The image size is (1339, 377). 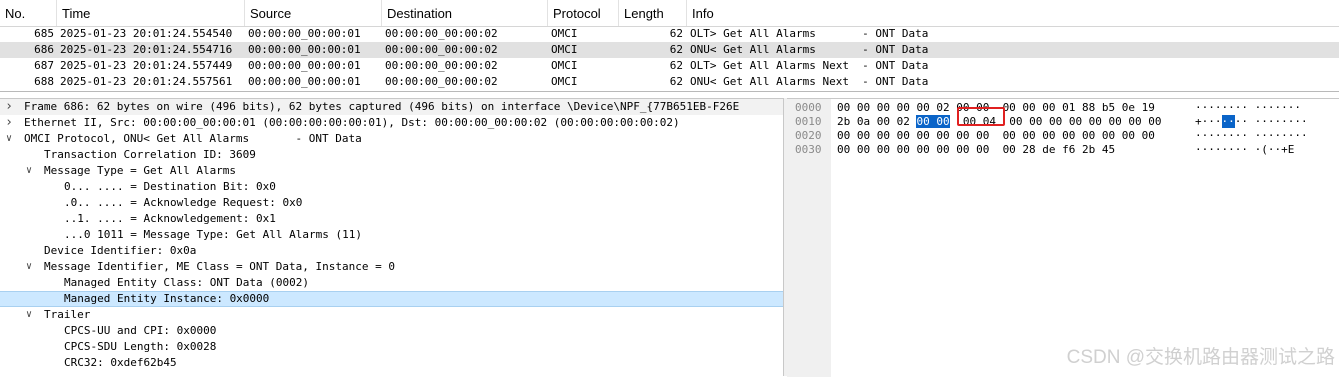 What do you see at coordinates (465, 13) in the screenshot?
I see `column-header-destination: Destination` at bounding box center [465, 13].